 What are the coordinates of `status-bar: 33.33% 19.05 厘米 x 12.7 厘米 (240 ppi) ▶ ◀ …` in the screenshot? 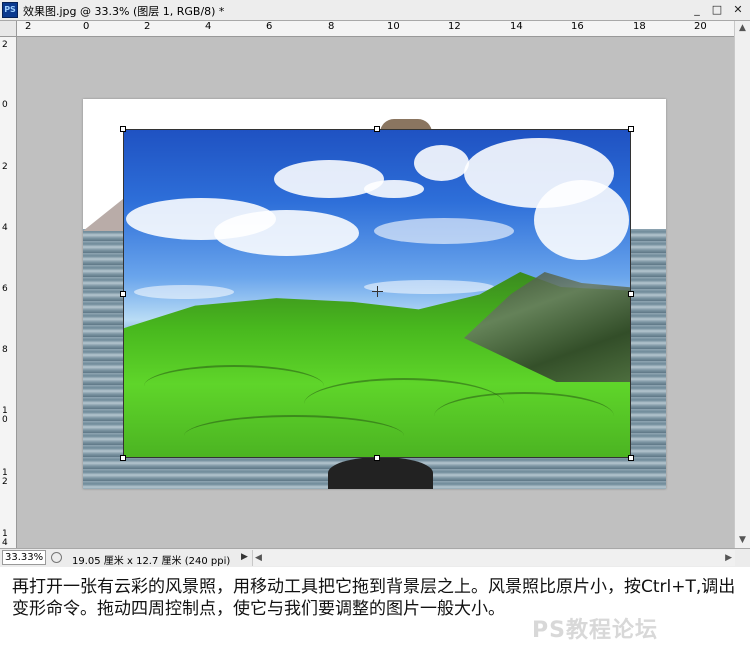 It's located at (375, 557).